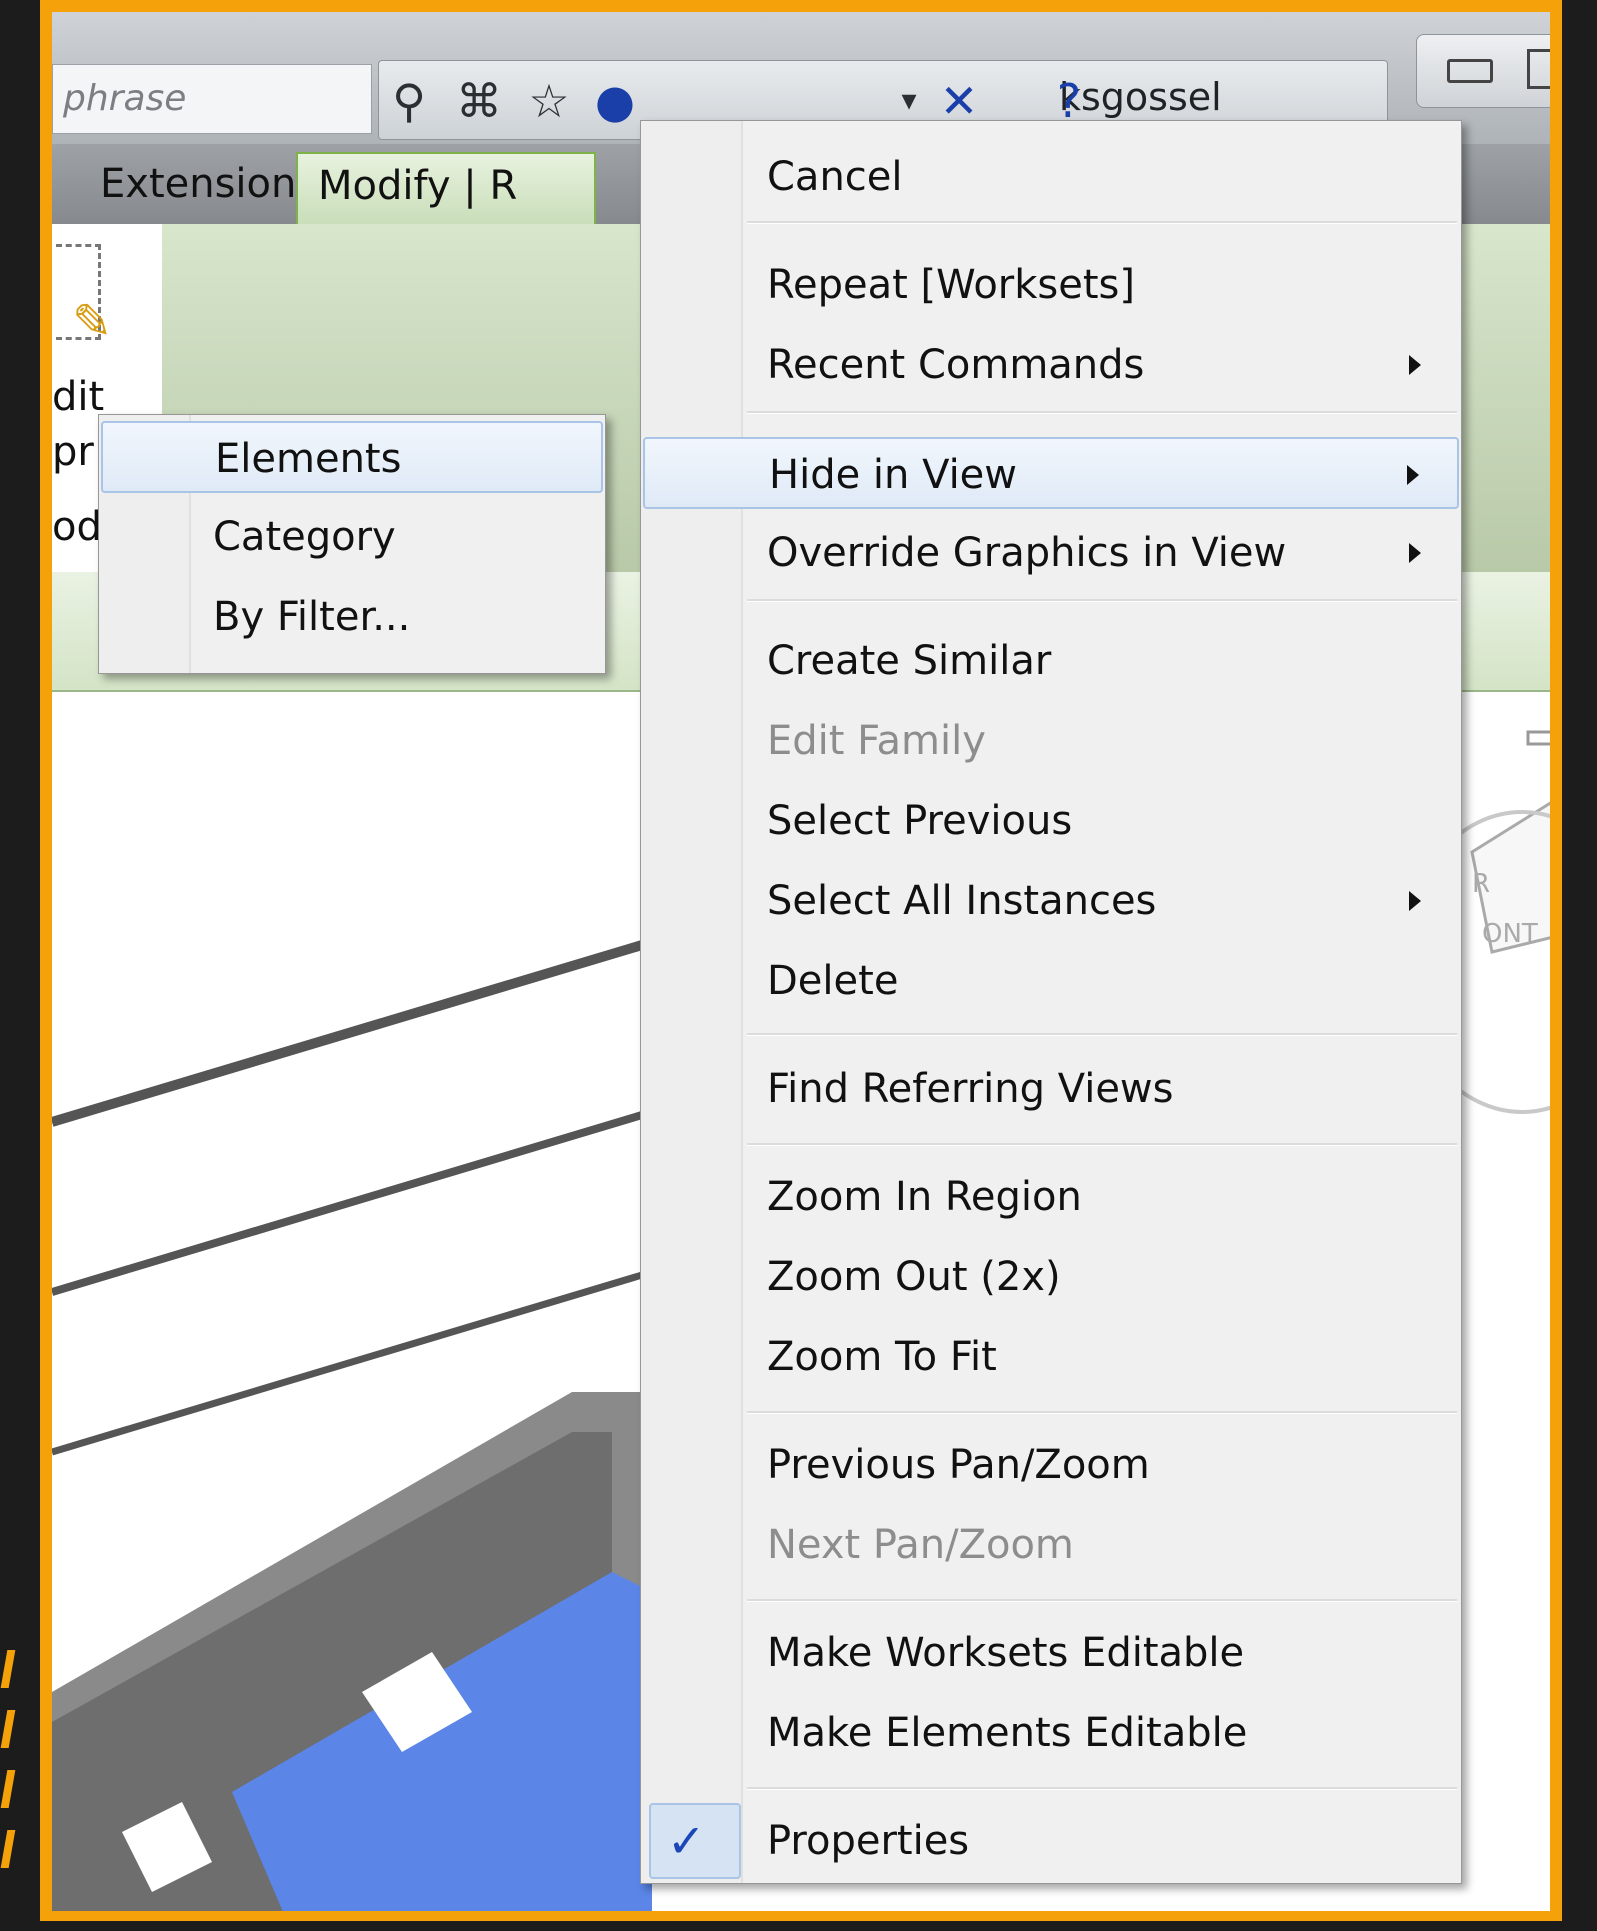 The height and width of the screenshot is (1931, 1597). Describe the element at coordinates (1051, 1357) in the screenshot. I see `menu-item-zoom-to-fit: Zoom To Fit` at that location.